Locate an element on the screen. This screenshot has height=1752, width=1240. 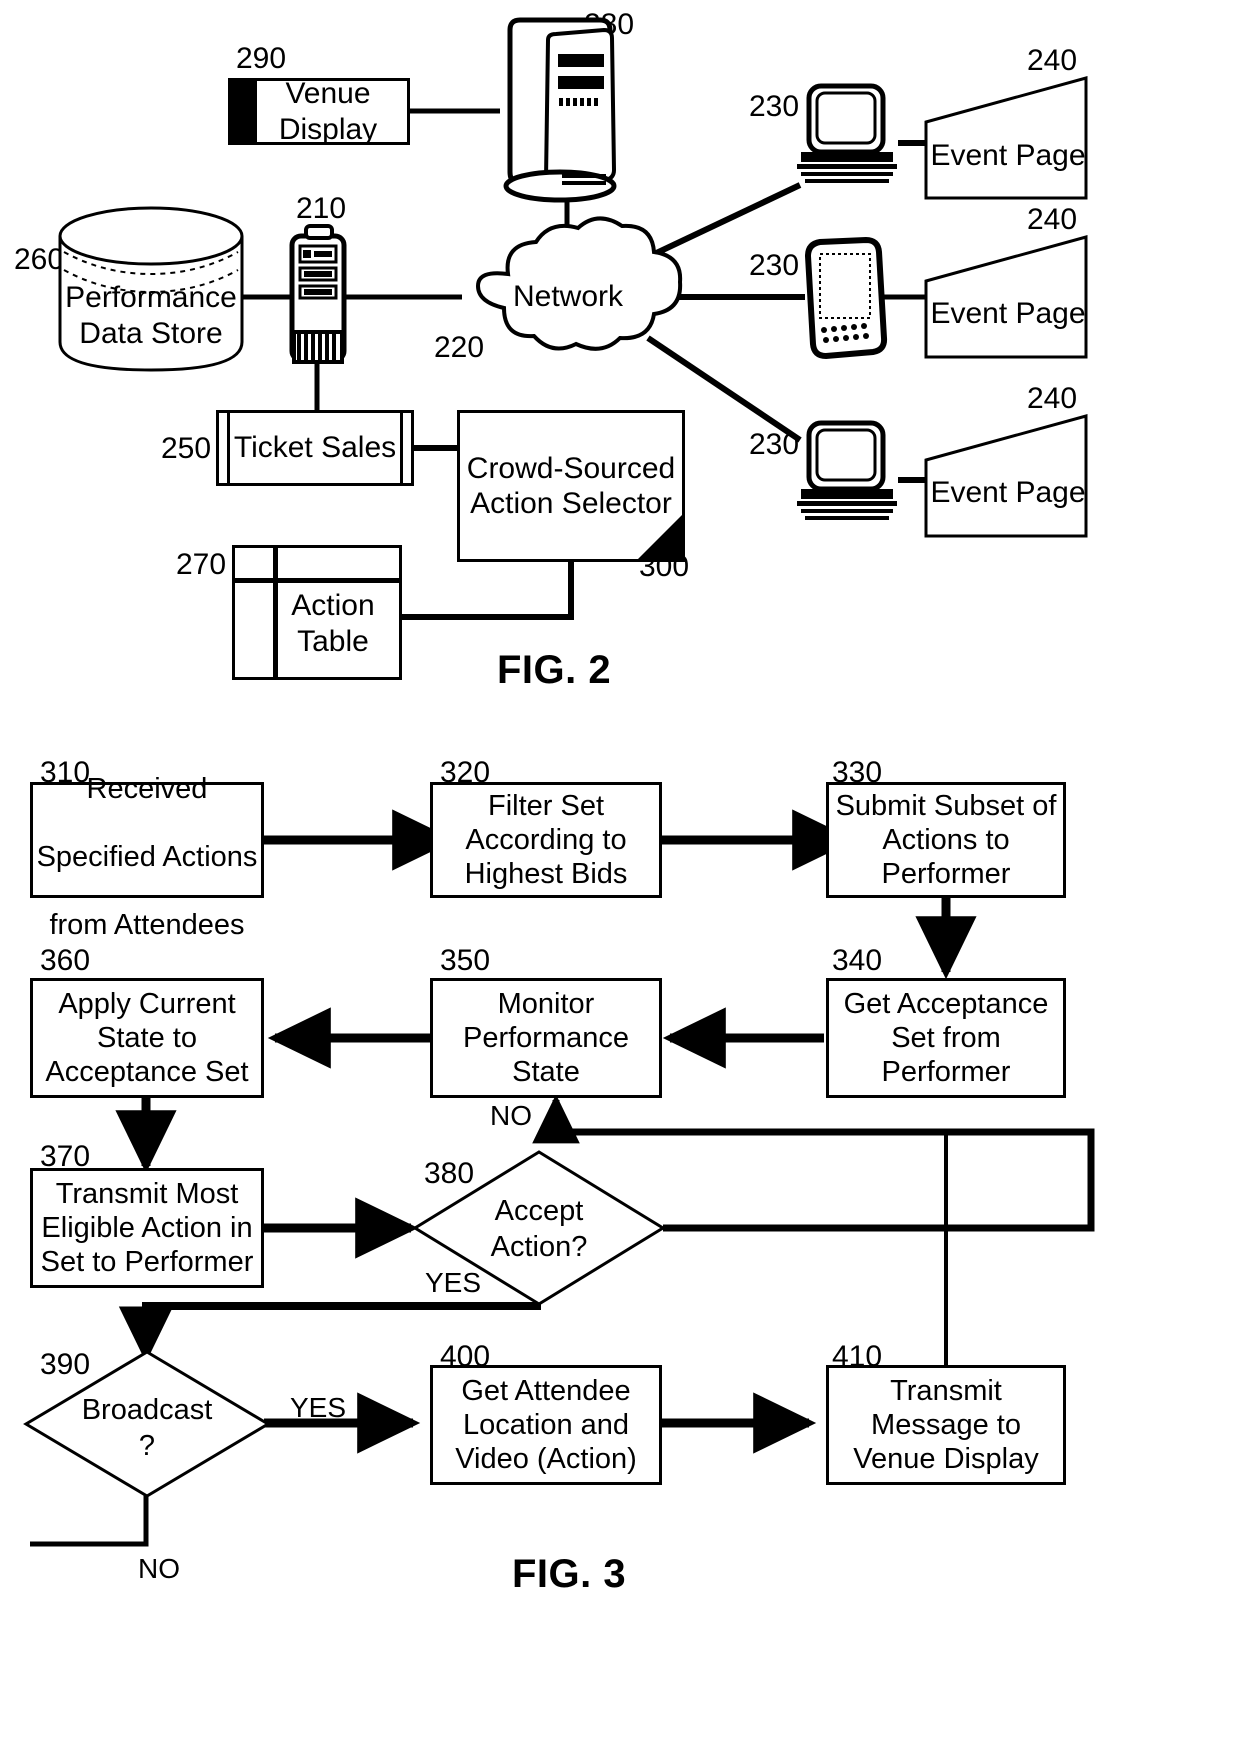
flow-box-400: Get Attendee Location and Video (Action) is located at coordinates (546, 1425).